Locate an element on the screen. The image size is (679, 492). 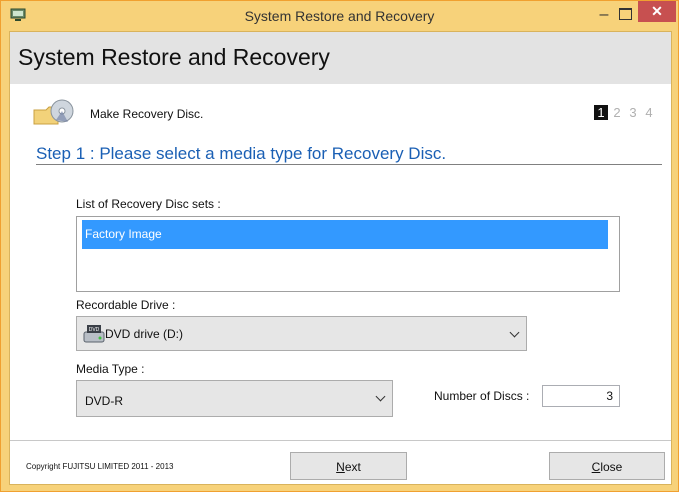
footer-divider is located at coordinates (340, 440).